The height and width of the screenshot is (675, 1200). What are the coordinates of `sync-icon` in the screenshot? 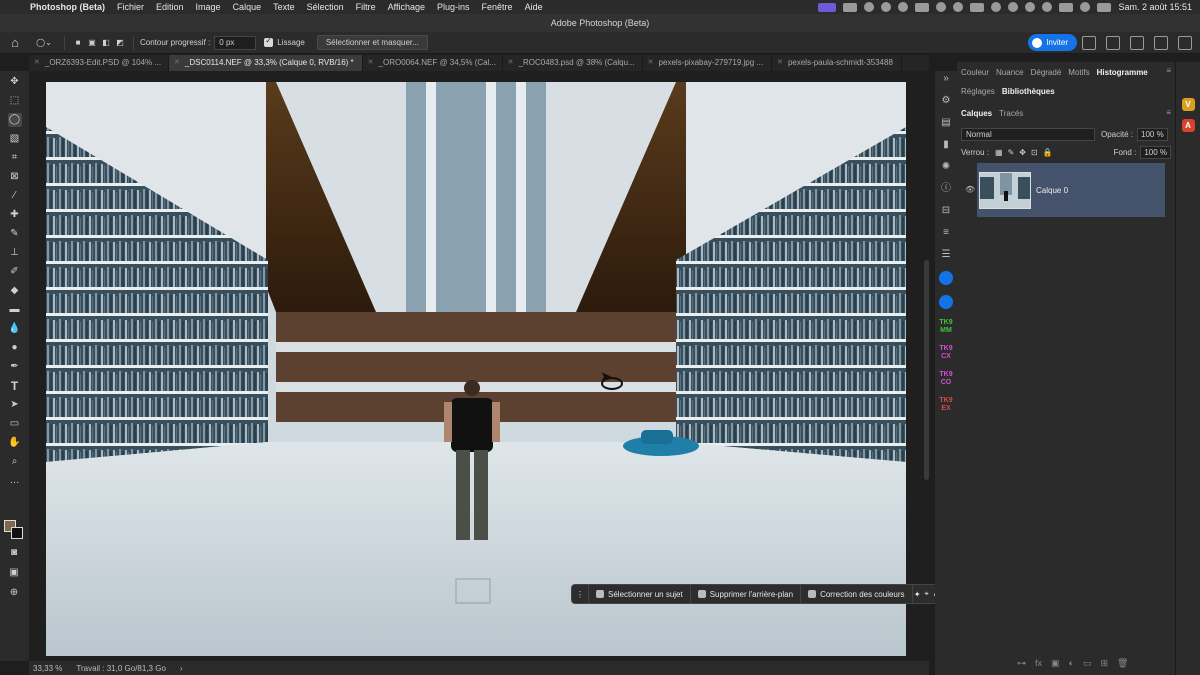 It's located at (996, 7).